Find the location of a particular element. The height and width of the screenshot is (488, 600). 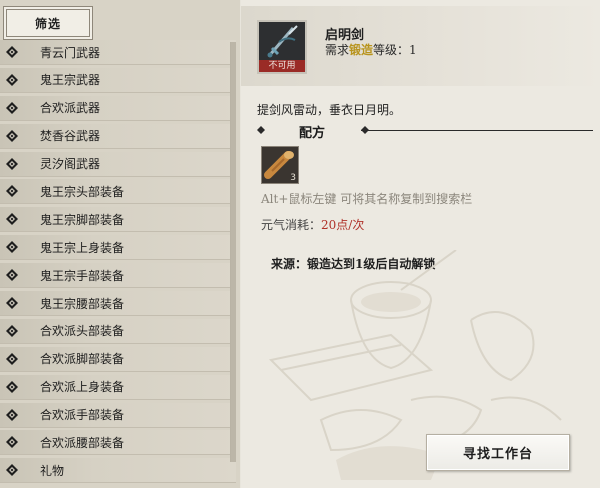

category-item: 礼物 is located at coordinates (118, 471).